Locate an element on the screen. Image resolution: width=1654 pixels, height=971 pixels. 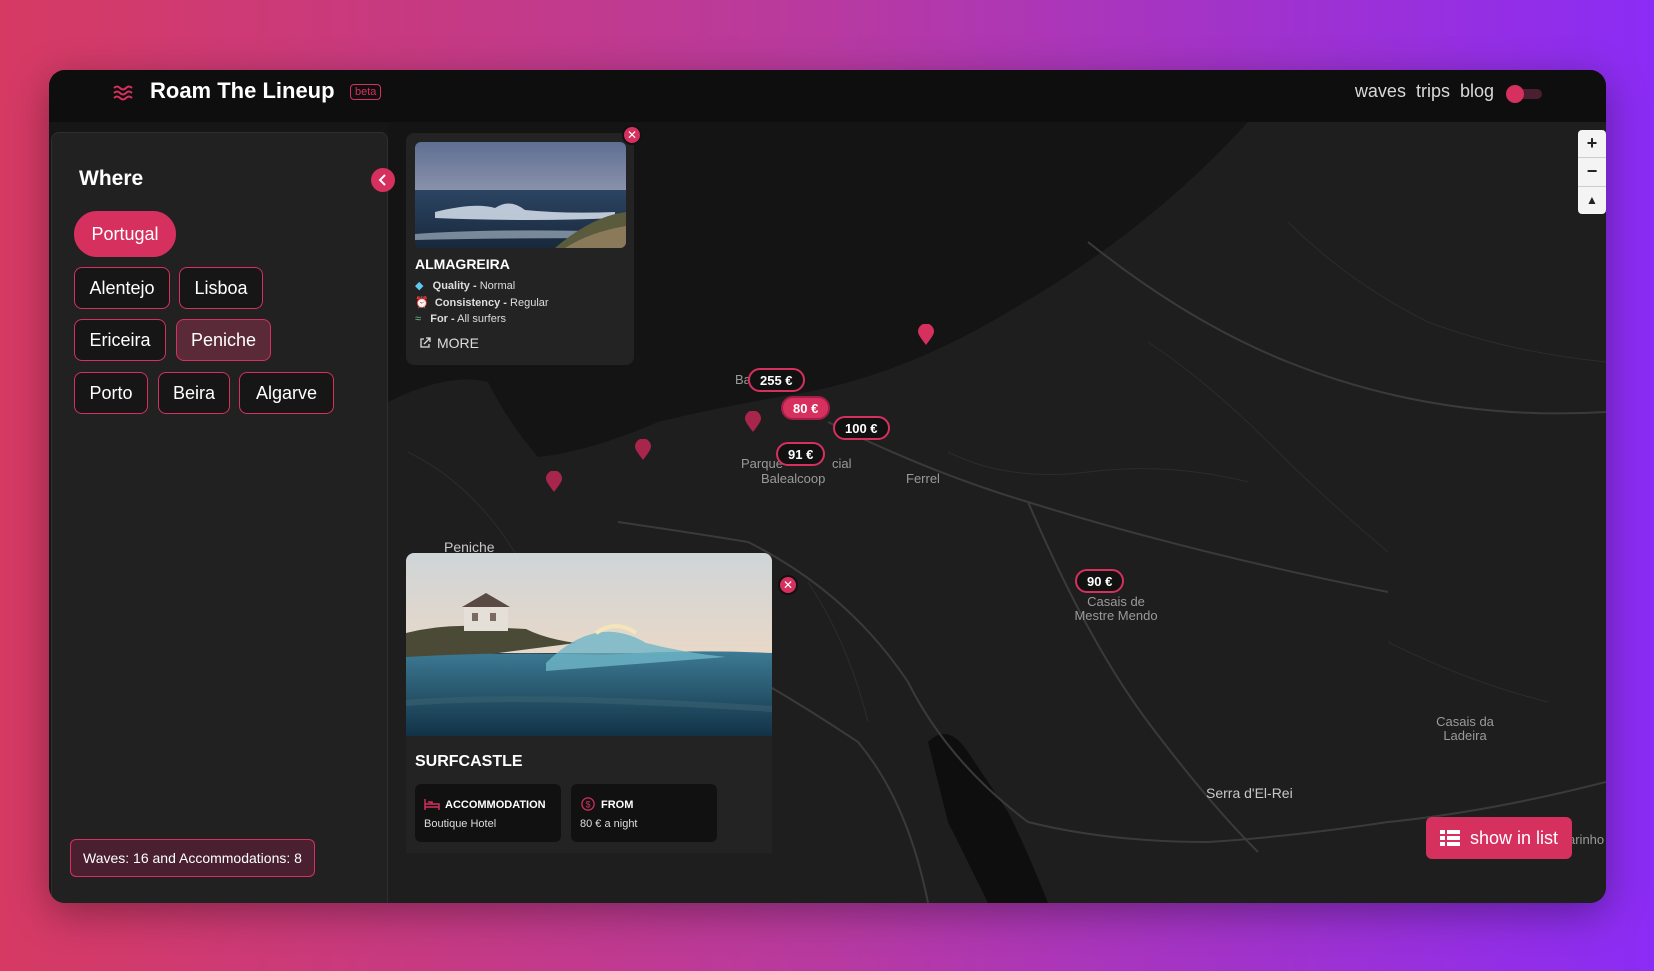
place-label: Mestre Mendo is located at coordinates (1116, 615).